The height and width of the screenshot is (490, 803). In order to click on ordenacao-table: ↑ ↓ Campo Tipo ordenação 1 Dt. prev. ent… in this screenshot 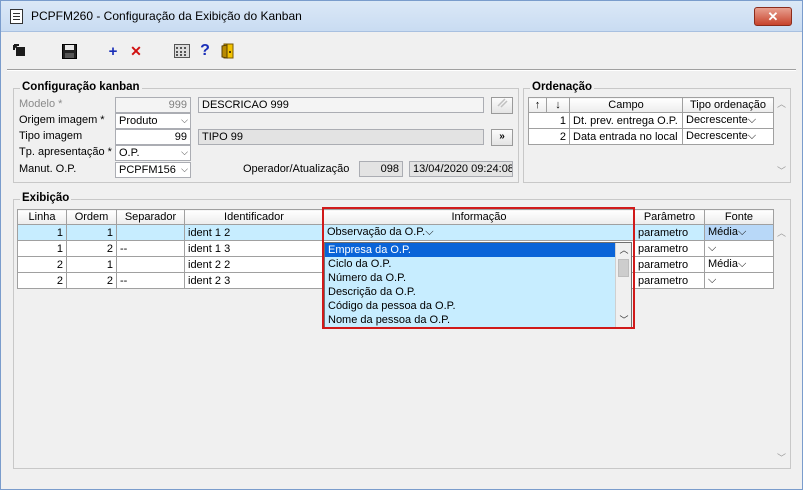, I will do `click(651, 121)`.